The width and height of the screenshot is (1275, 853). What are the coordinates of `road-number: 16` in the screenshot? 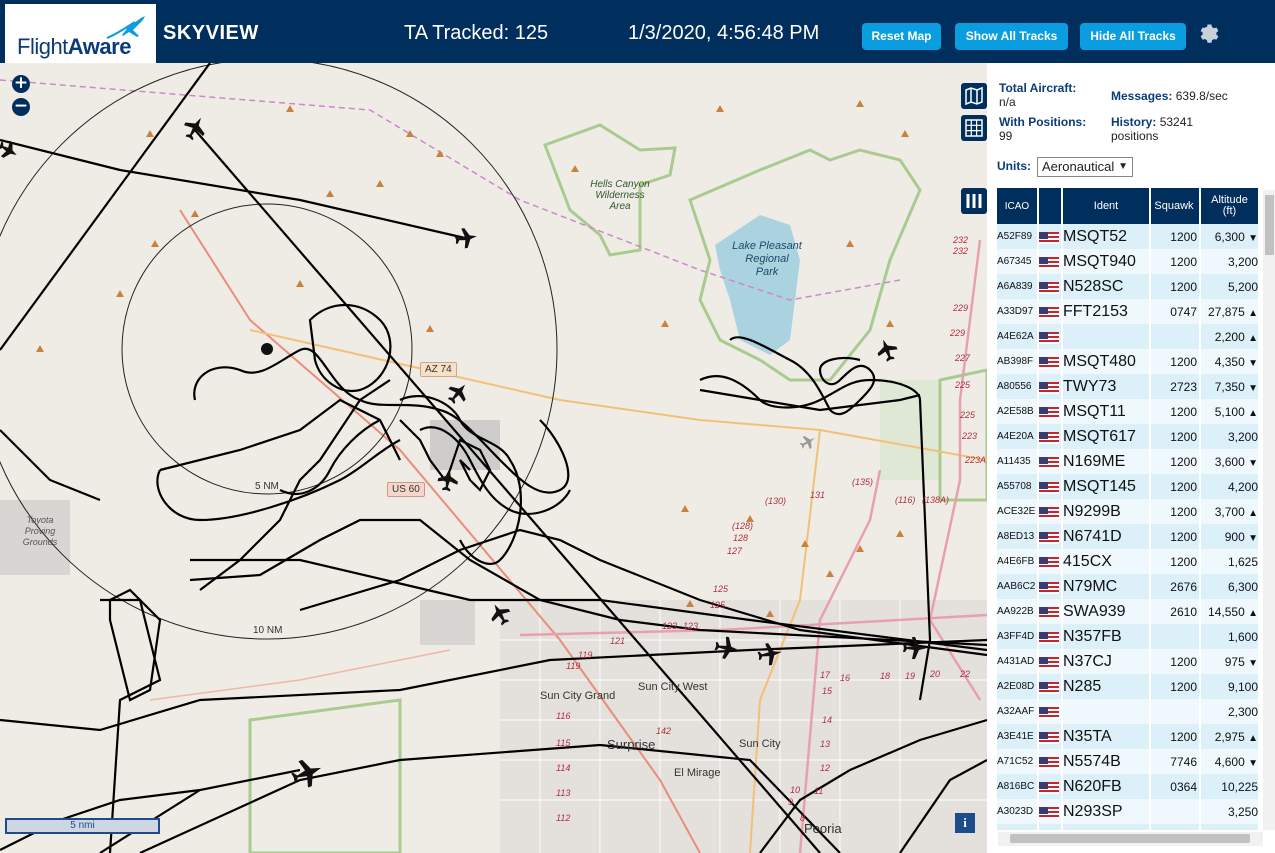 It's located at (845, 678).